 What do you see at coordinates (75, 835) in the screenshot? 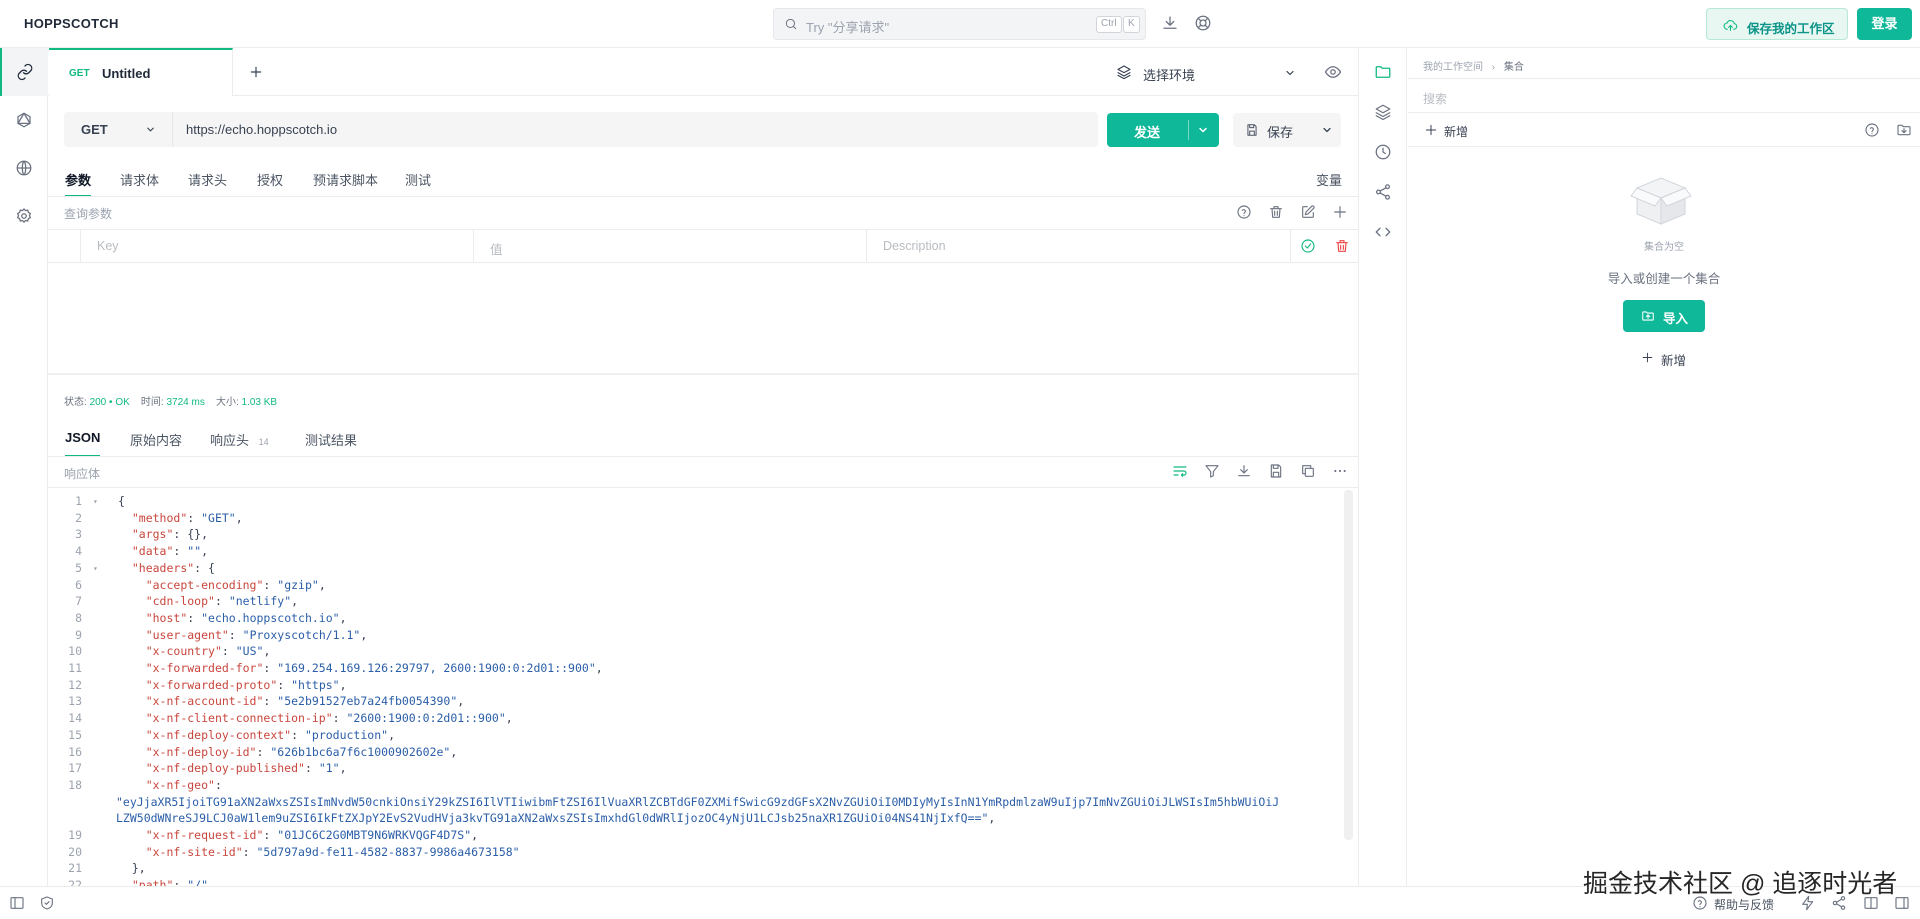
I see `line-number: 19` at bounding box center [75, 835].